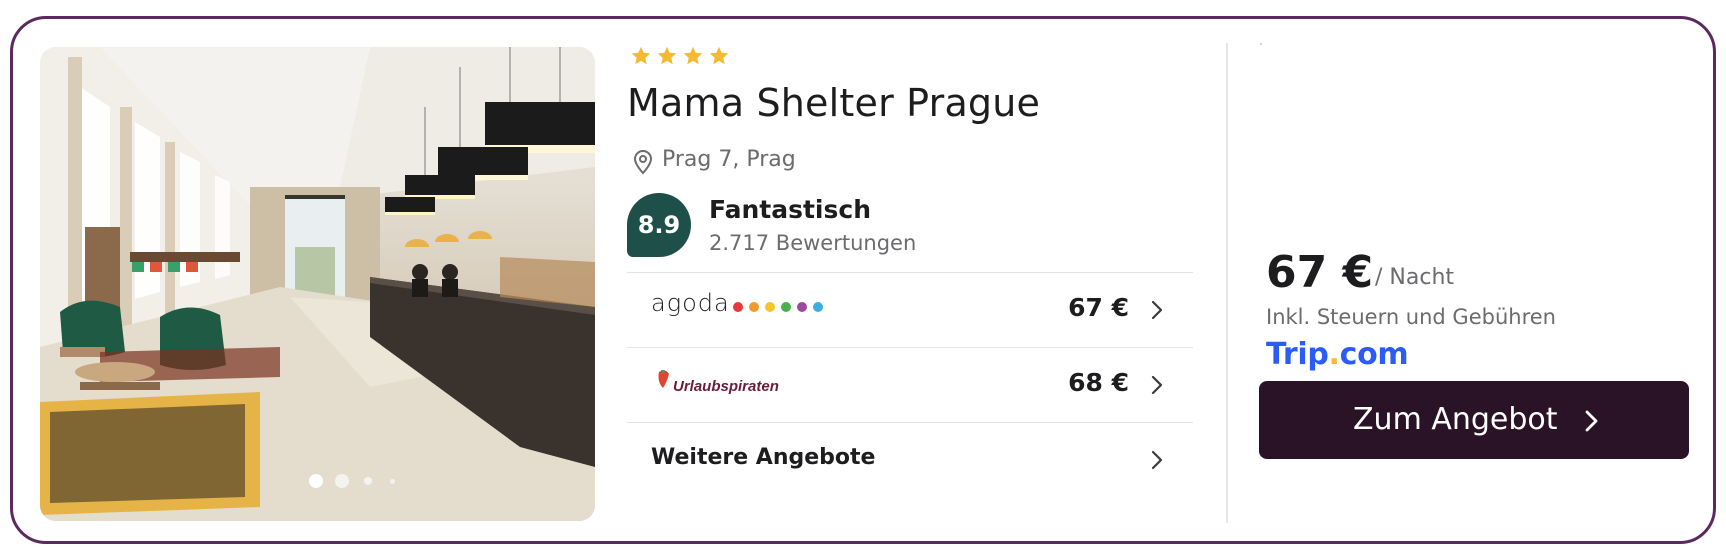  I want to click on cta-label: Zum Angebot, so click(1455, 419).